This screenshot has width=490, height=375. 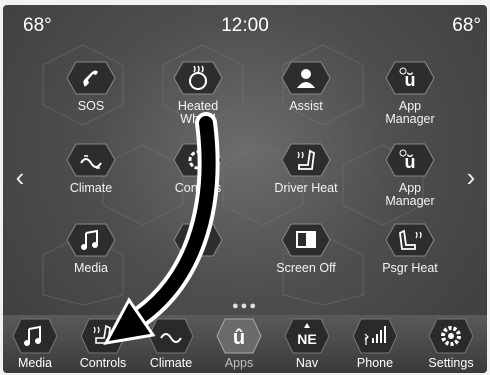 I want to click on app-label: Heated Wheel, so click(x=198, y=112).